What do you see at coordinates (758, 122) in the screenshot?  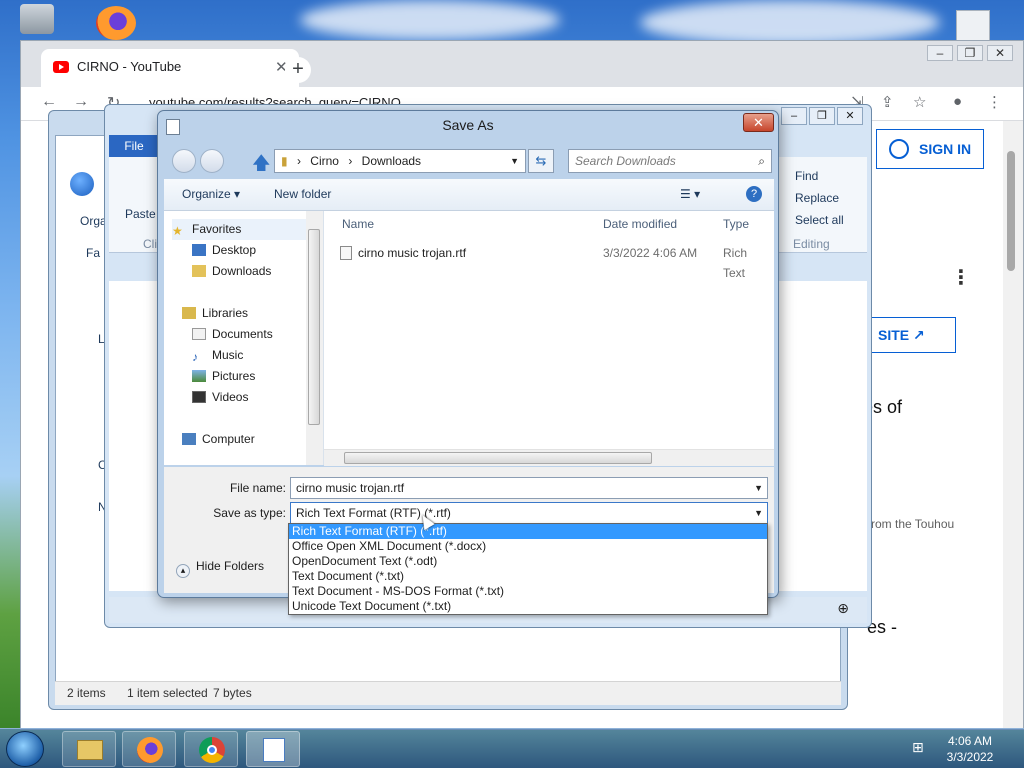 I see `dialog-close-button: ✕` at bounding box center [758, 122].